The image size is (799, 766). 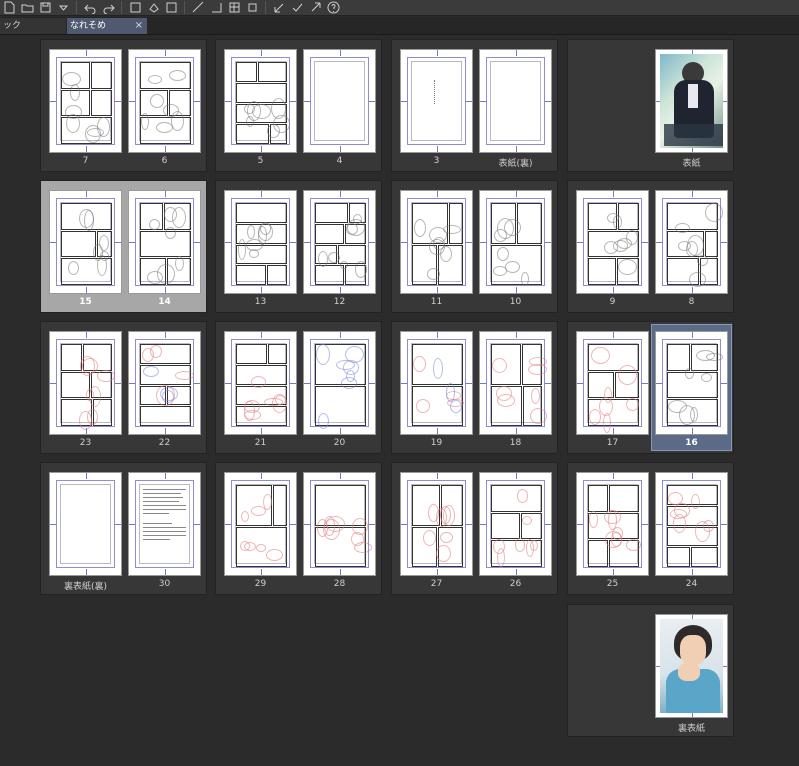 What do you see at coordinates (27, 7) in the screenshot?
I see `open-folder-icon` at bounding box center [27, 7].